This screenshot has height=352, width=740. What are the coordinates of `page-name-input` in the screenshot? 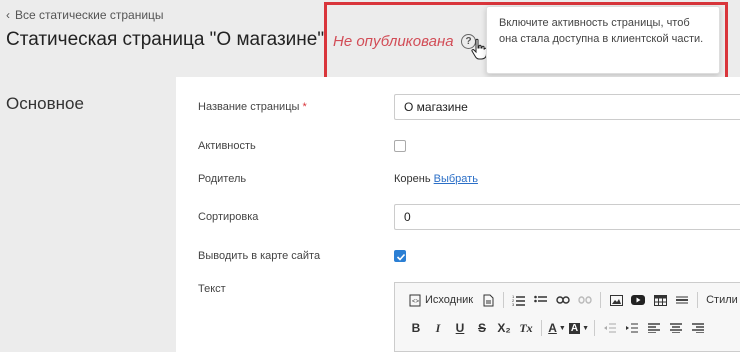 It's located at (567, 107).